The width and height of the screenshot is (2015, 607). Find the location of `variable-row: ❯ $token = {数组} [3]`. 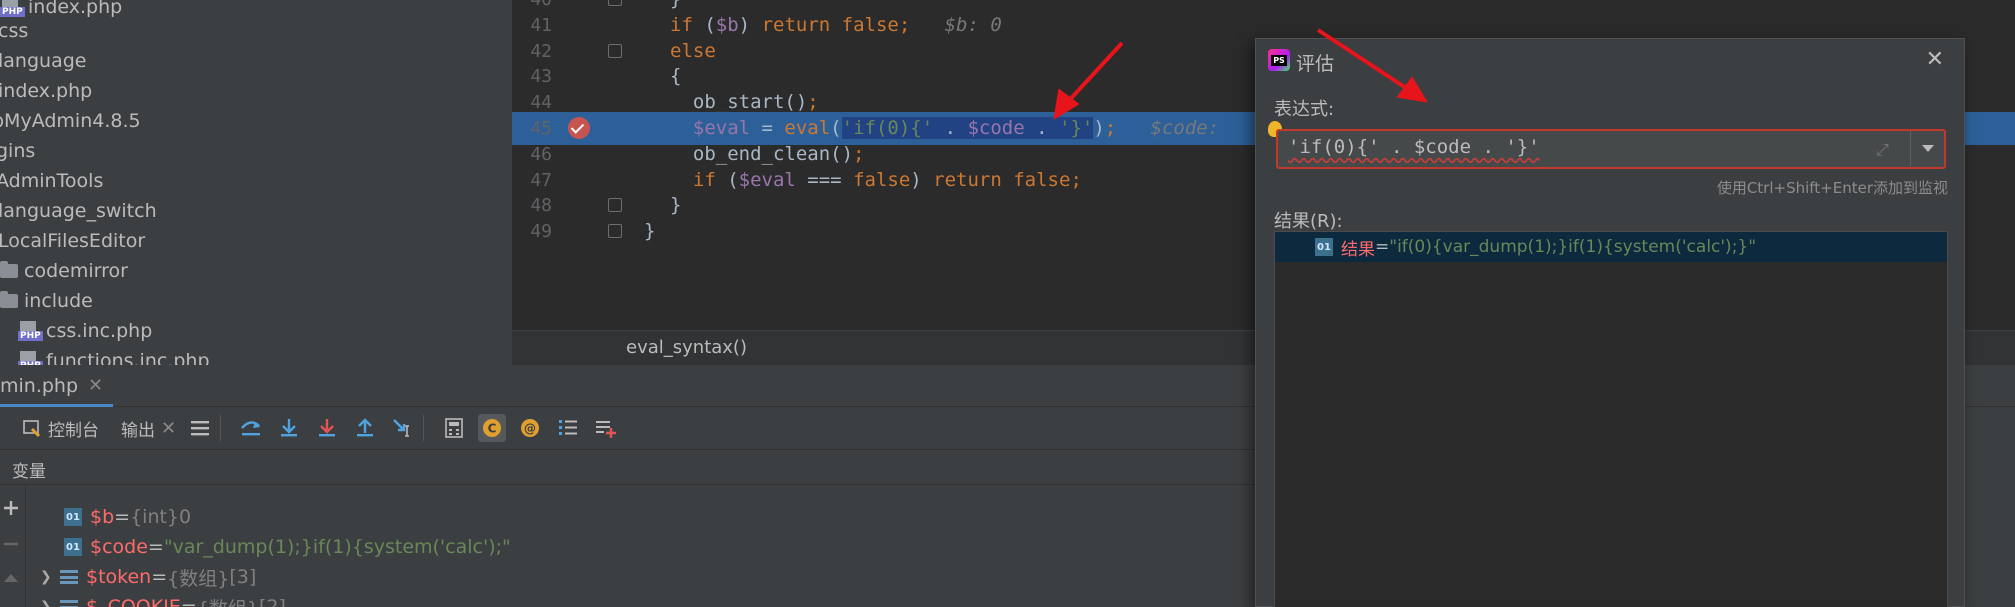

variable-row: ❯ $token = {数组} [3] is located at coordinates (148, 577).